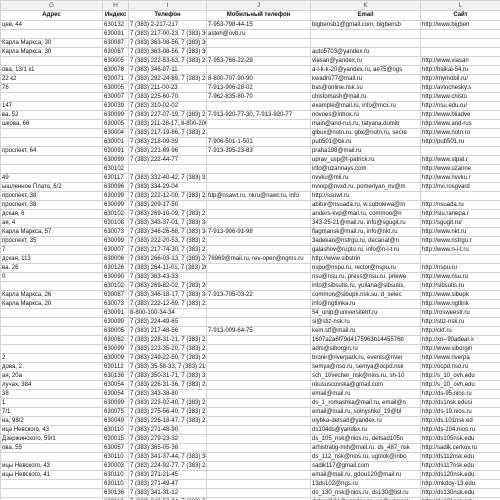 This screenshot has width=500, height=500. Describe the element at coordinates (365, 169) in the screenshot. I see `cell-email: info@uzannays.com` at that location.